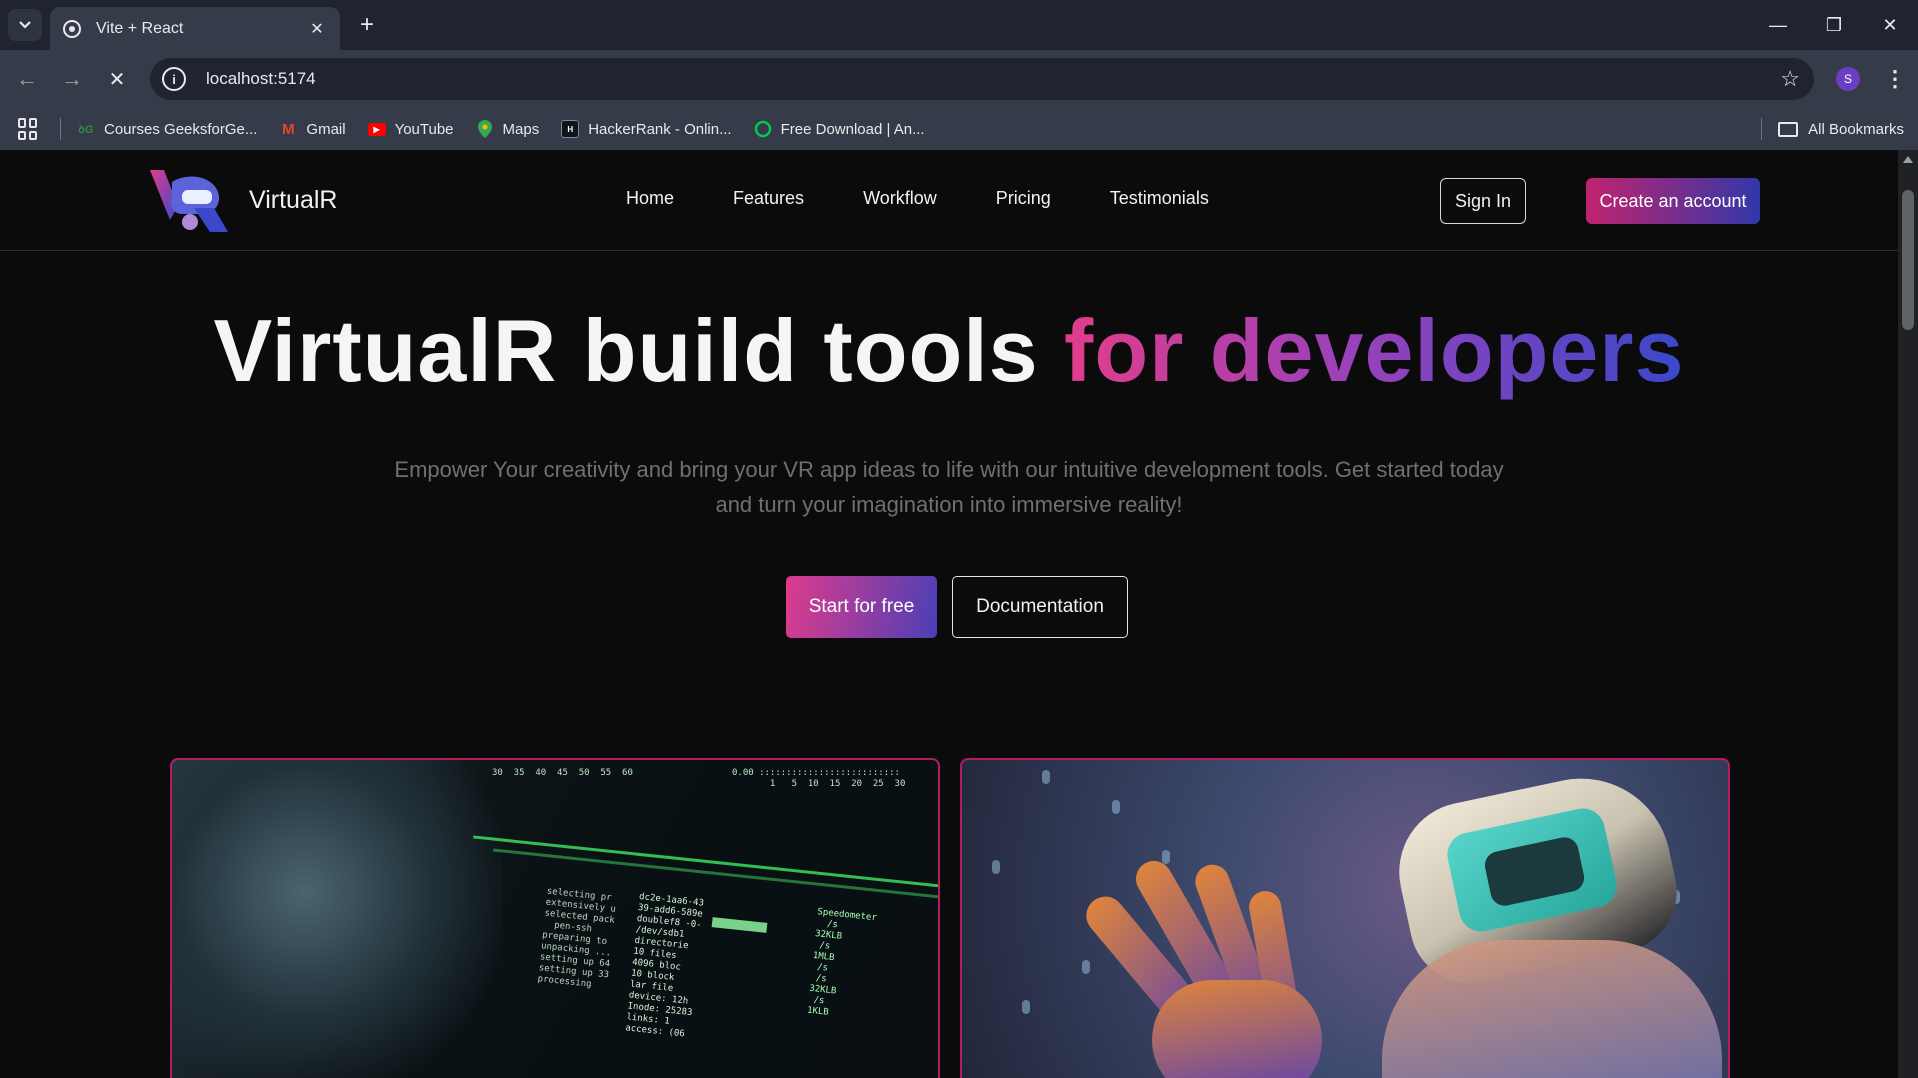 The height and width of the screenshot is (1078, 1918). What do you see at coordinates (1023, 198) in the screenshot?
I see `nav-link-pricing: Pricing` at bounding box center [1023, 198].